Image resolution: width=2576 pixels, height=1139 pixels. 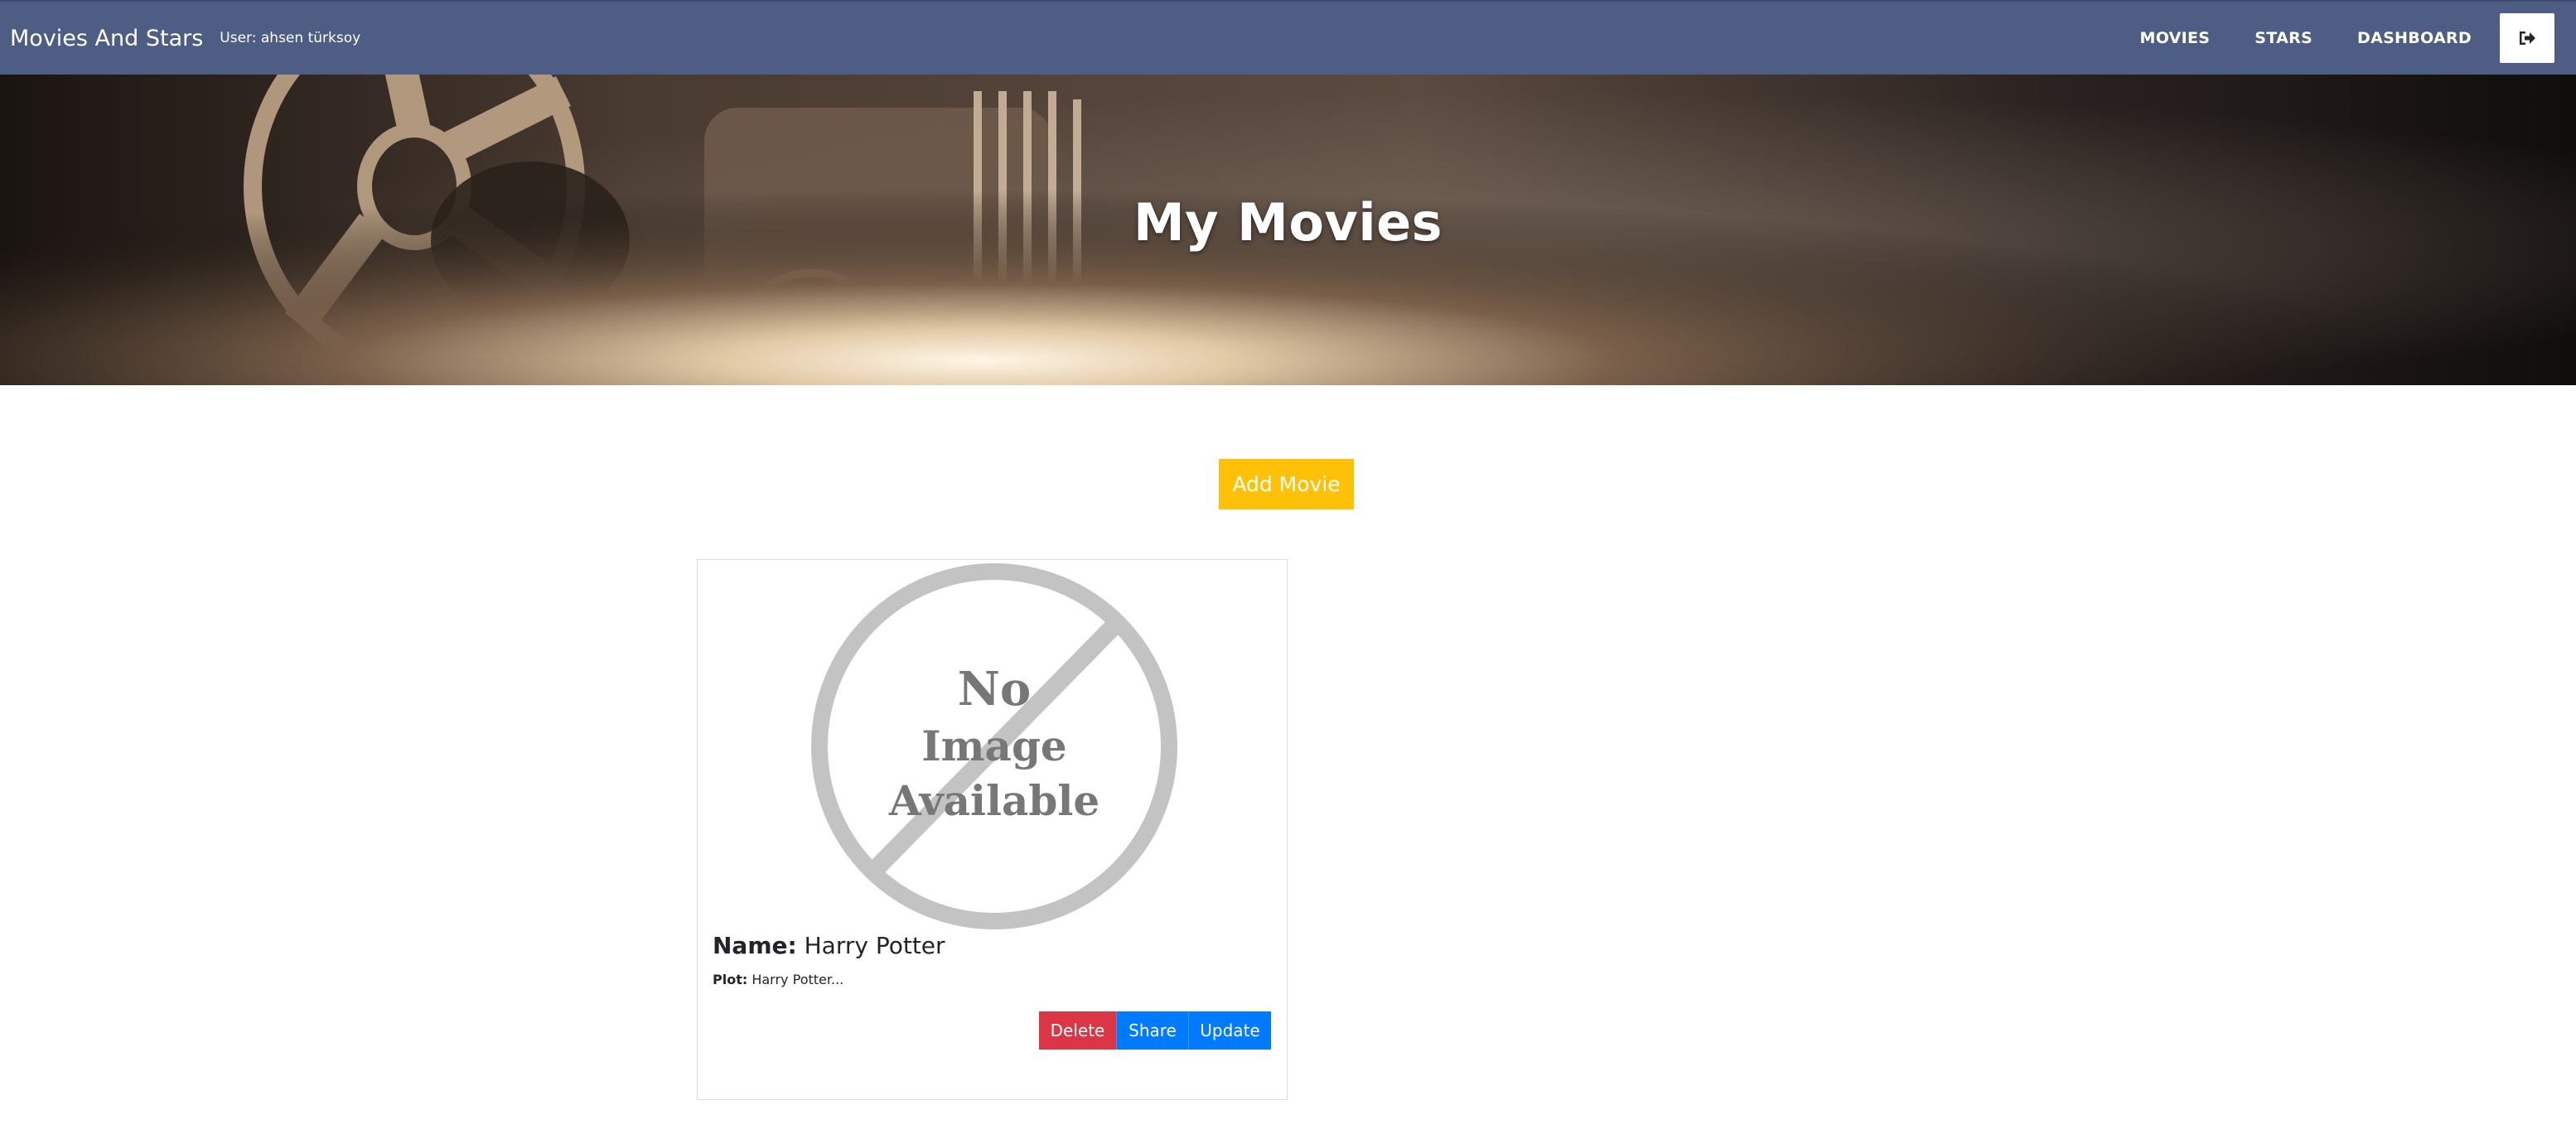 What do you see at coordinates (290, 38) in the screenshot?
I see `user-label: User: ahsen türksoy` at bounding box center [290, 38].